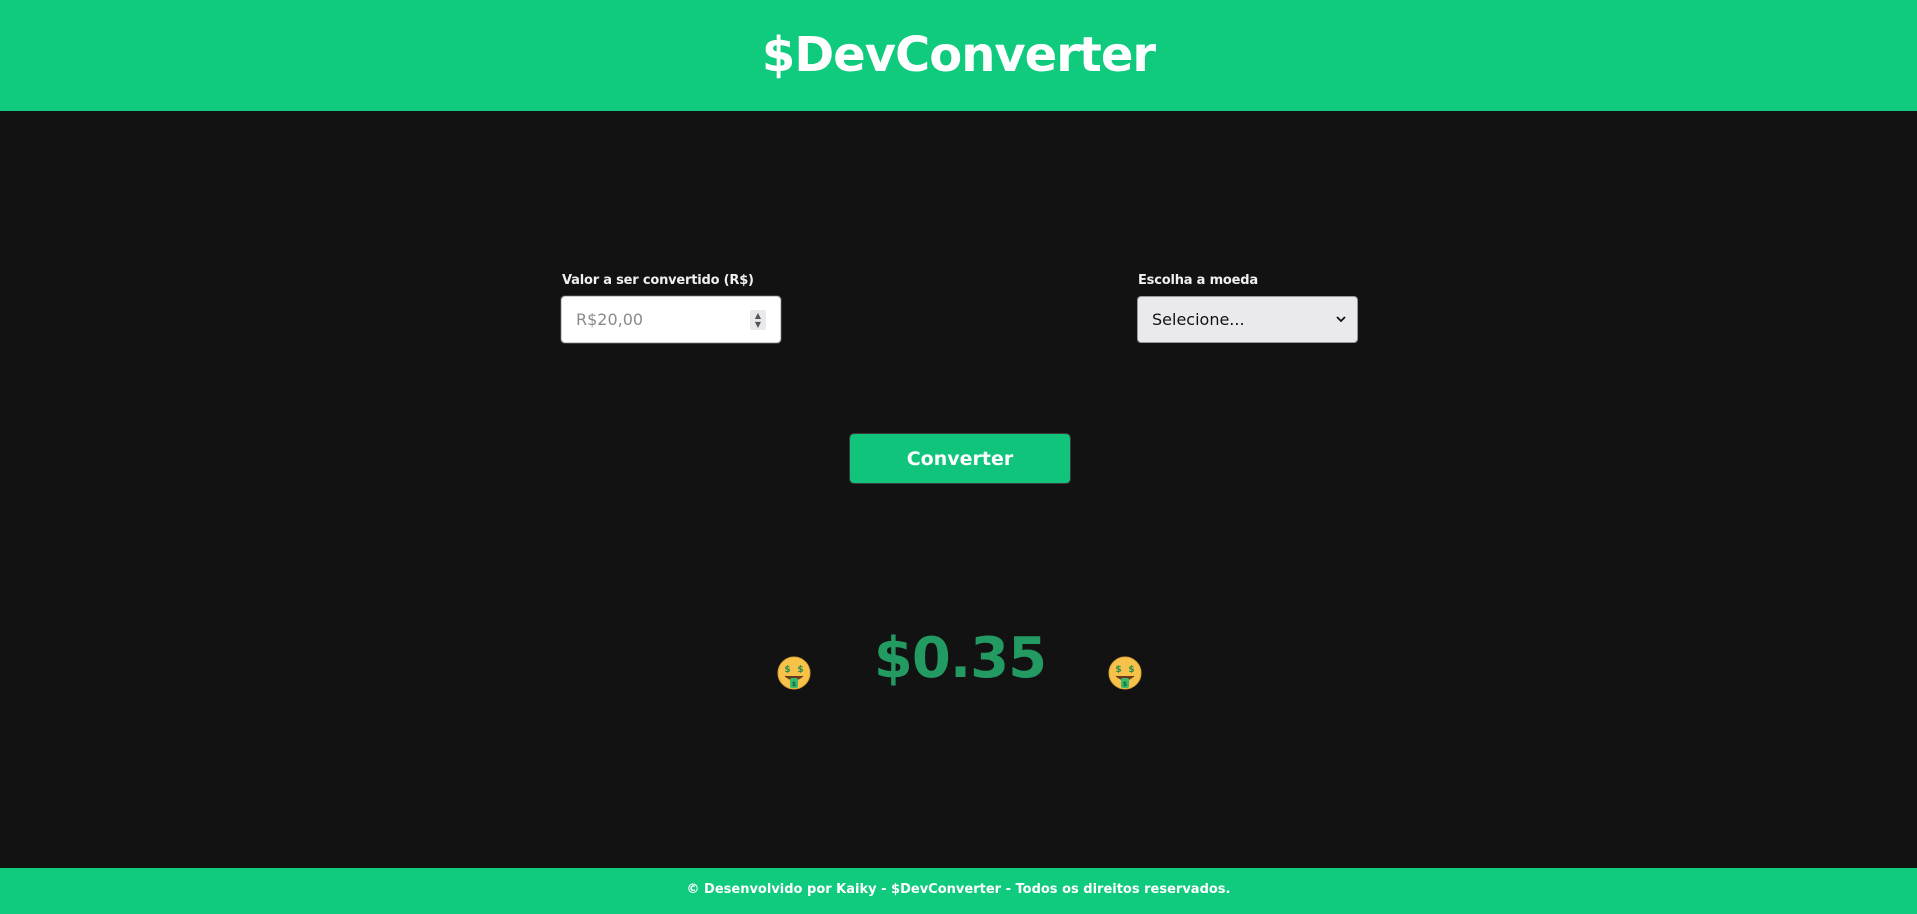 The image size is (1917, 914). What do you see at coordinates (658, 280) in the screenshot?
I see `amount-label: Valor a ser convertido (R$)` at bounding box center [658, 280].